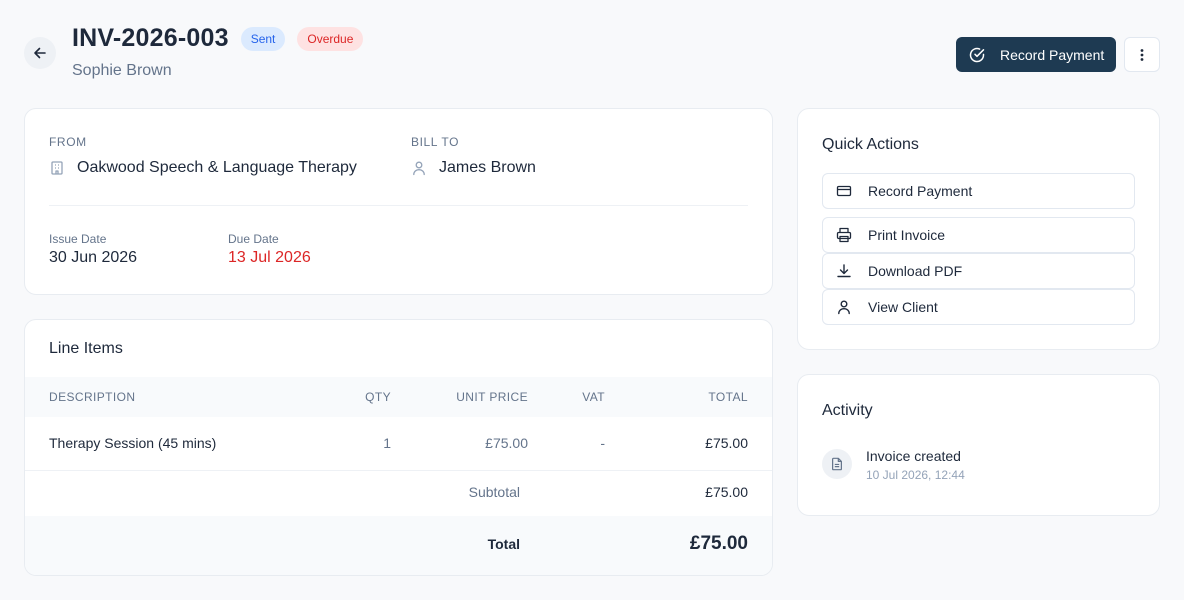 Image resolution: width=1184 pixels, height=600 pixels. I want to click on document-icon, so click(837, 464).